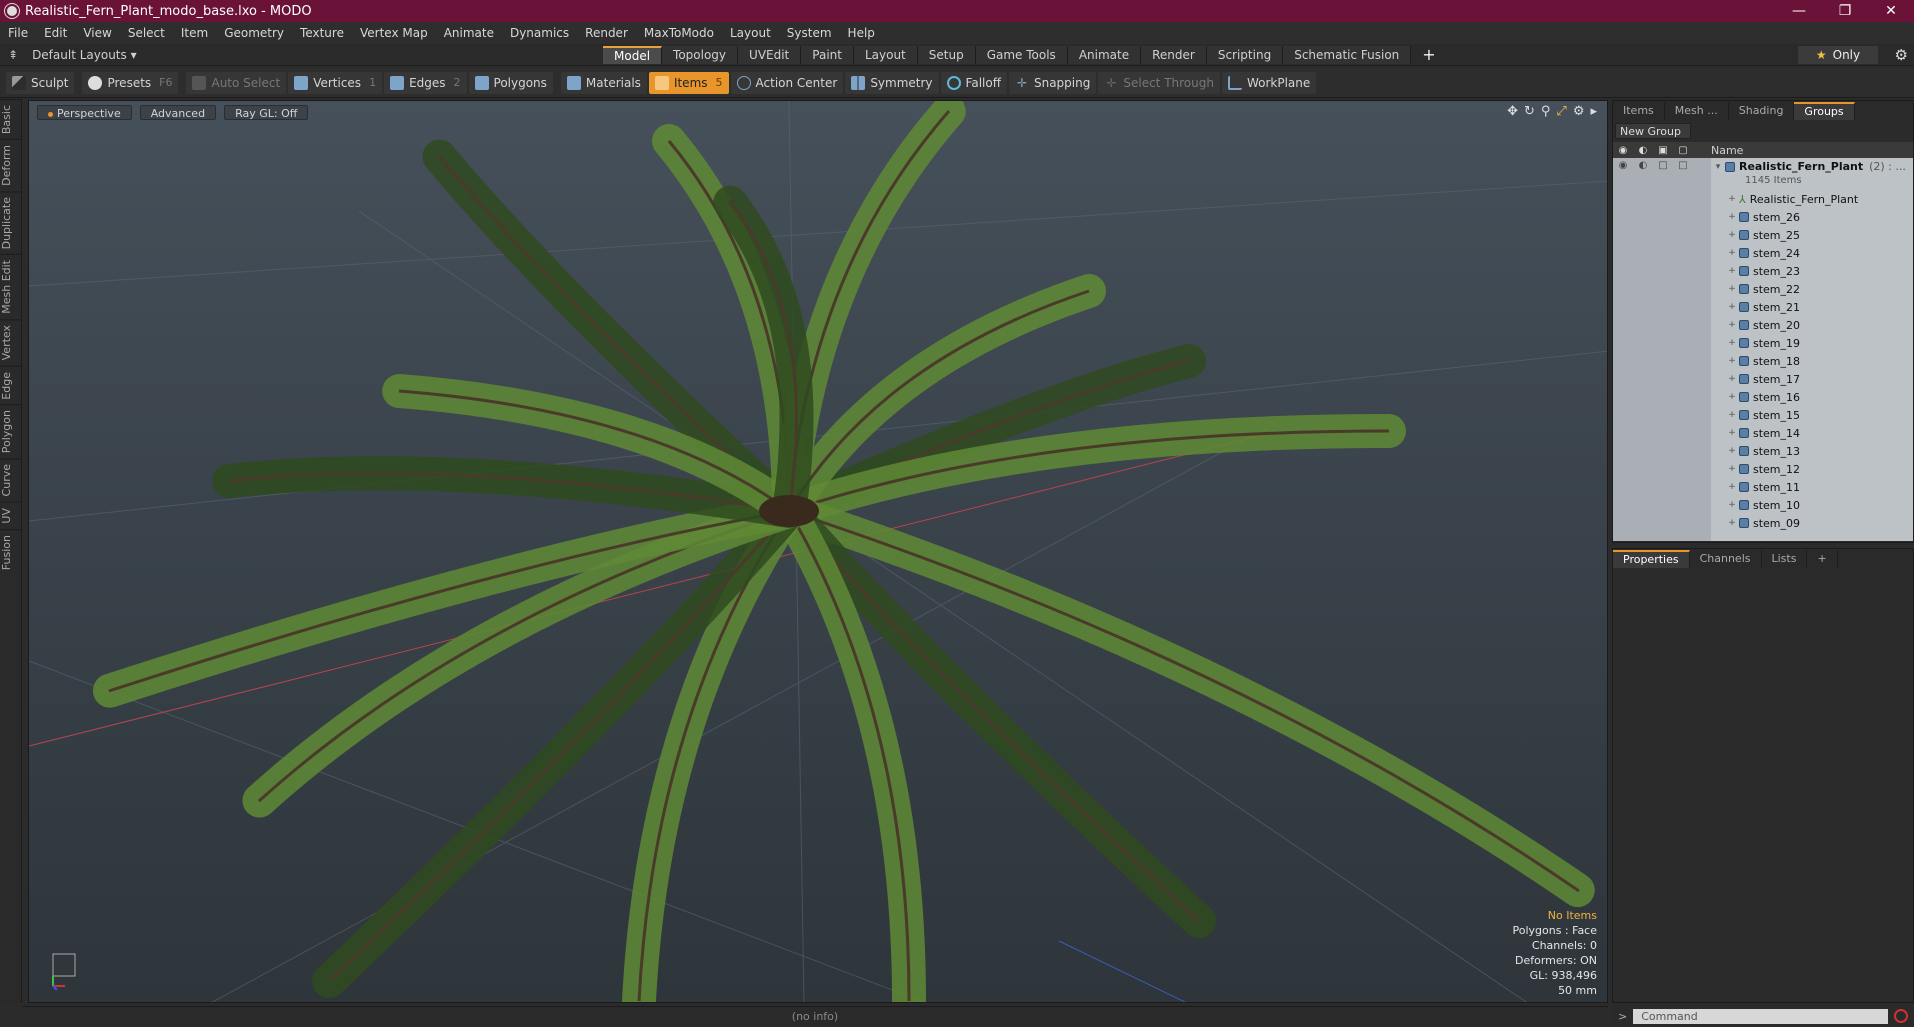  What do you see at coordinates (770, 55) in the screenshot?
I see `tab-uvedit: UVEdit` at bounding box center [770, 55].